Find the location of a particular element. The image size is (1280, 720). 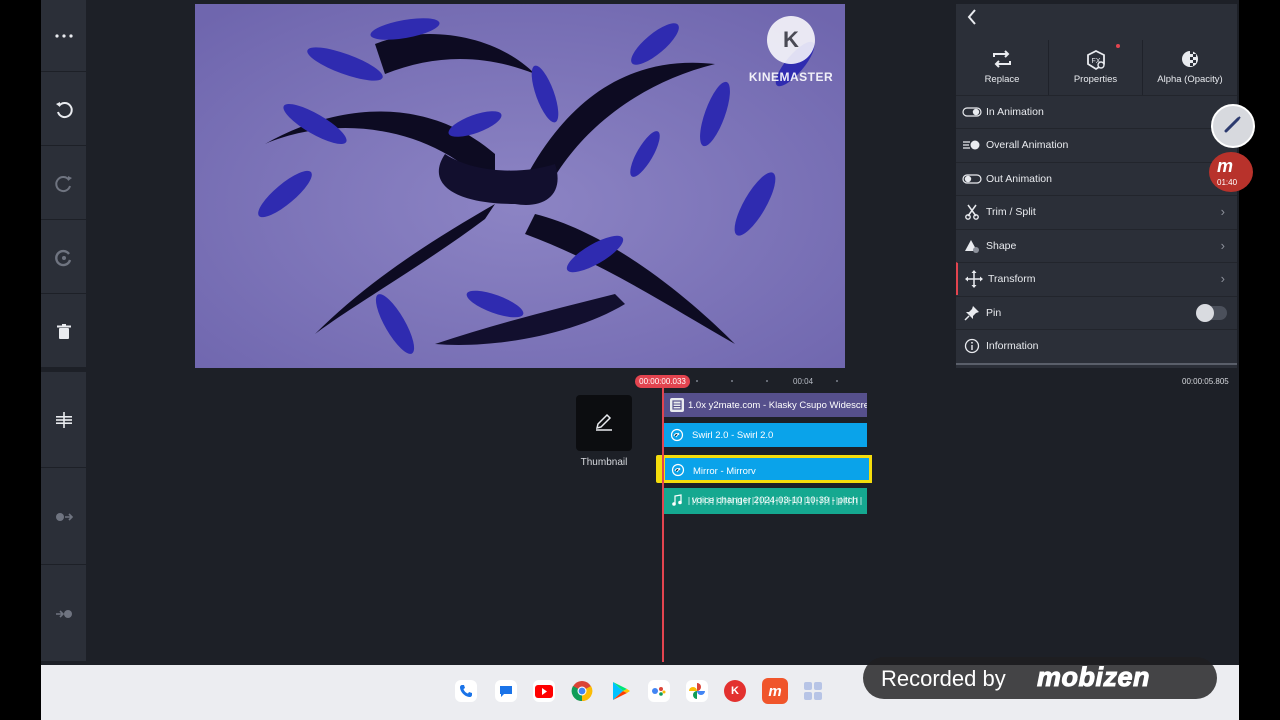

info-icon is located at coordinates (972, 346).